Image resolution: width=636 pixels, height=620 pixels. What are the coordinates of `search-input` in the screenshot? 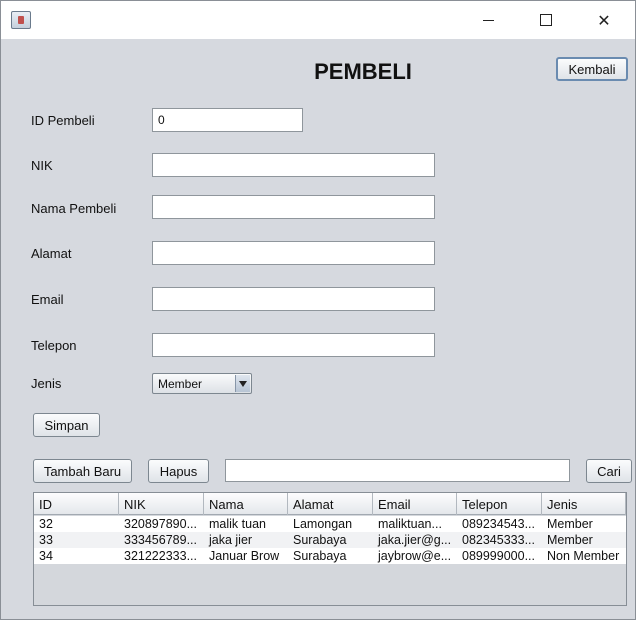 It's located at (397, 470).